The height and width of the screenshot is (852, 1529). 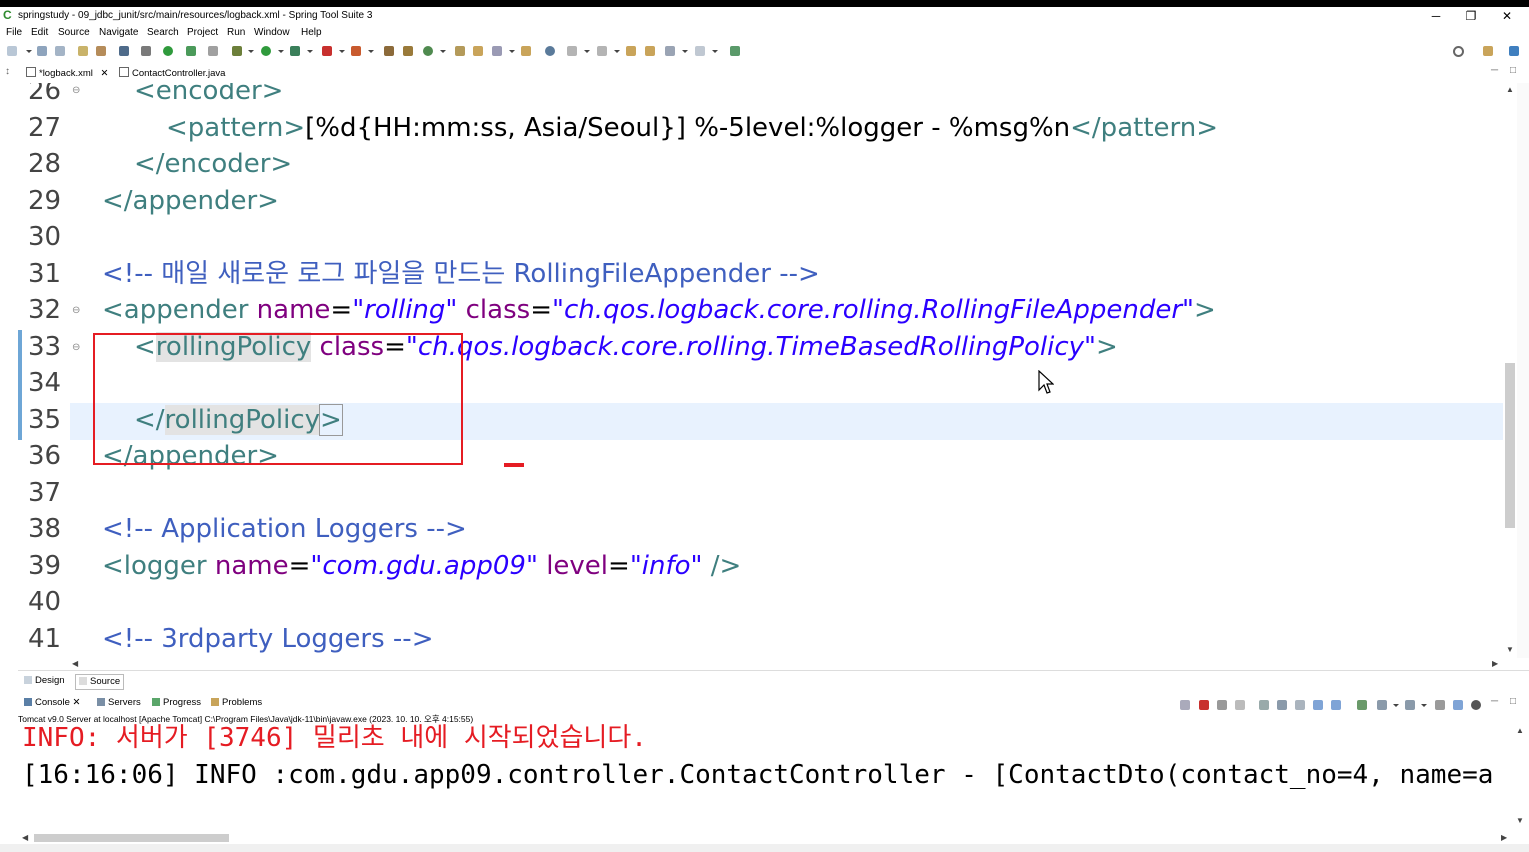 What do you see at coordinates (163, 32) in the screenshot?
I see `menu-search: Search` at bounding box center [163, 32].